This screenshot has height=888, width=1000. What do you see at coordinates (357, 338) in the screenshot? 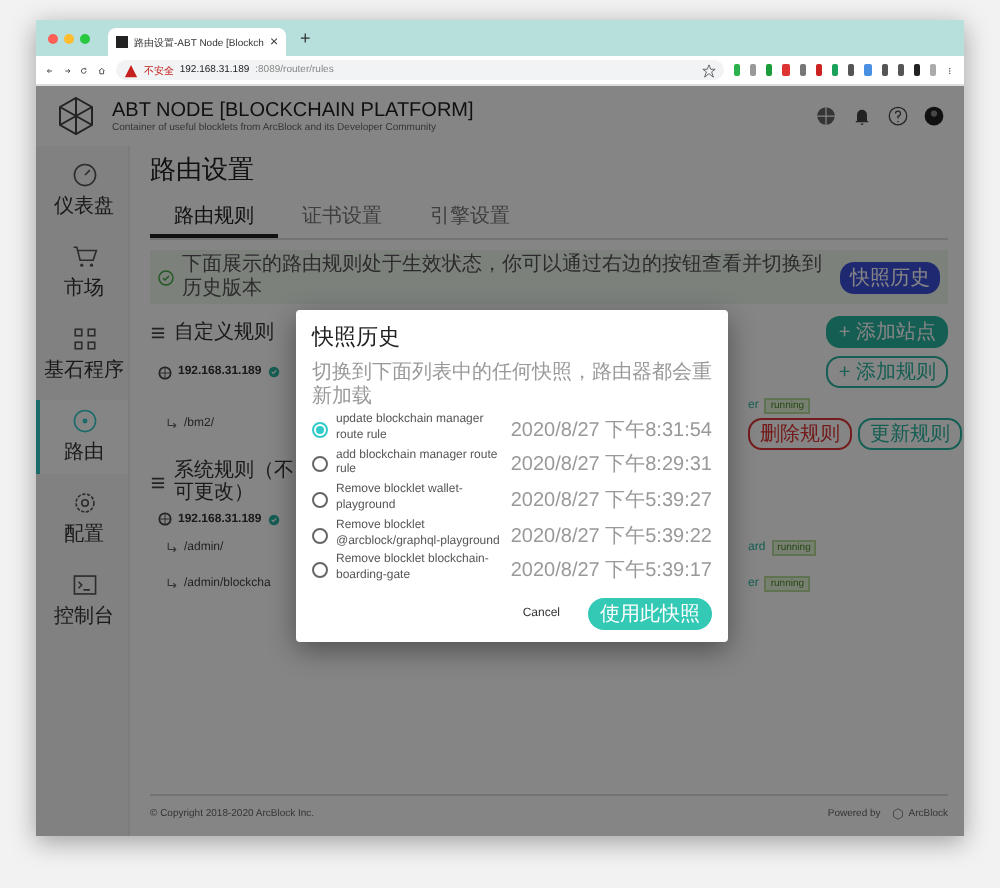
I see `dialog-title: 快照历史` at bounding box center [357, 338].